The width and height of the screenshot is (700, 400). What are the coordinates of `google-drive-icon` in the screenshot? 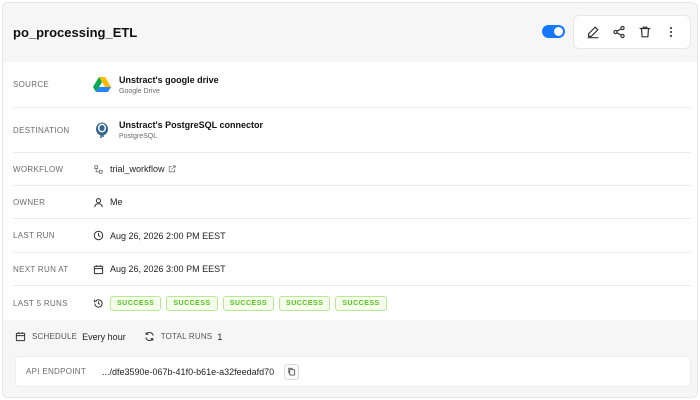 It's located at (102, 85).